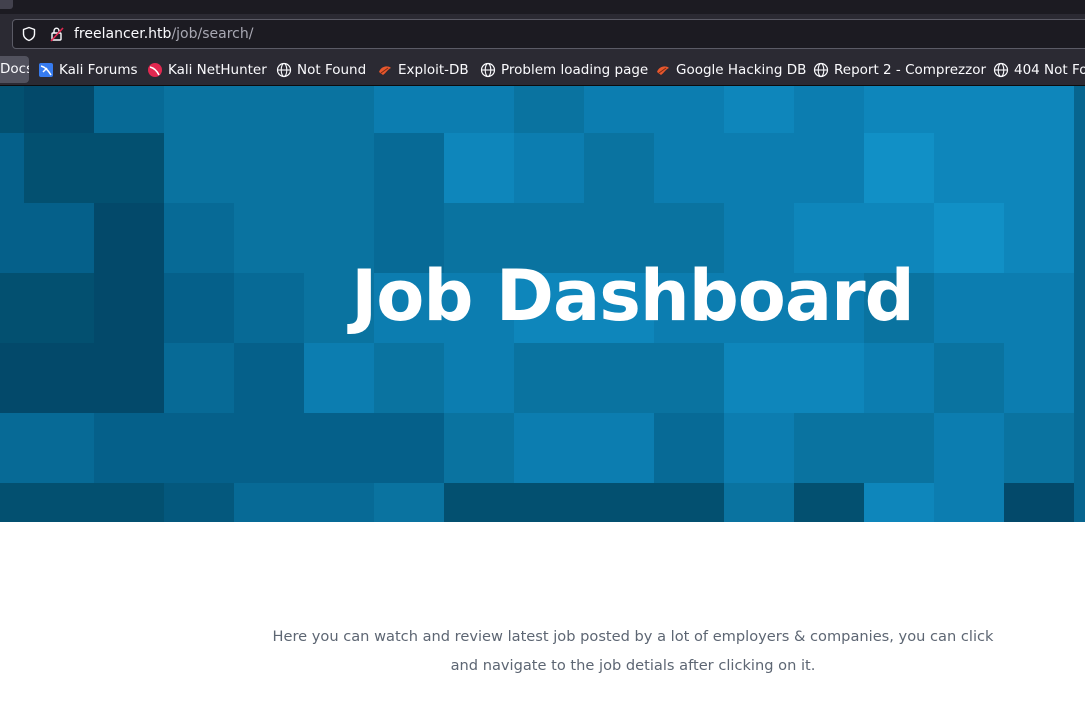 Image resolution: width=1085 pixels, height=723 pixels. I want to click on bookmark-exploit-db: Exploit-DB, so click(423, 69).